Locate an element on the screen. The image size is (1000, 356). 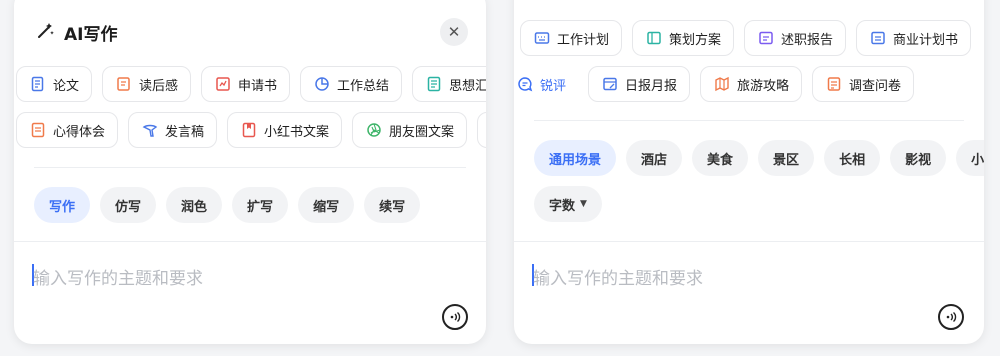
caret-down-icon: ▼ is located at coordinates (583, 204).